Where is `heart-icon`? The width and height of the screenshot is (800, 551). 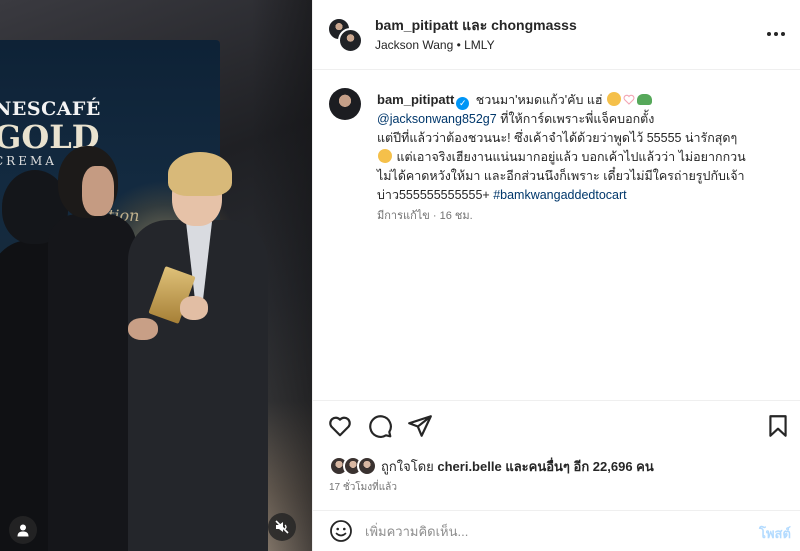 heart-icon is located at coordinates (340, 426).